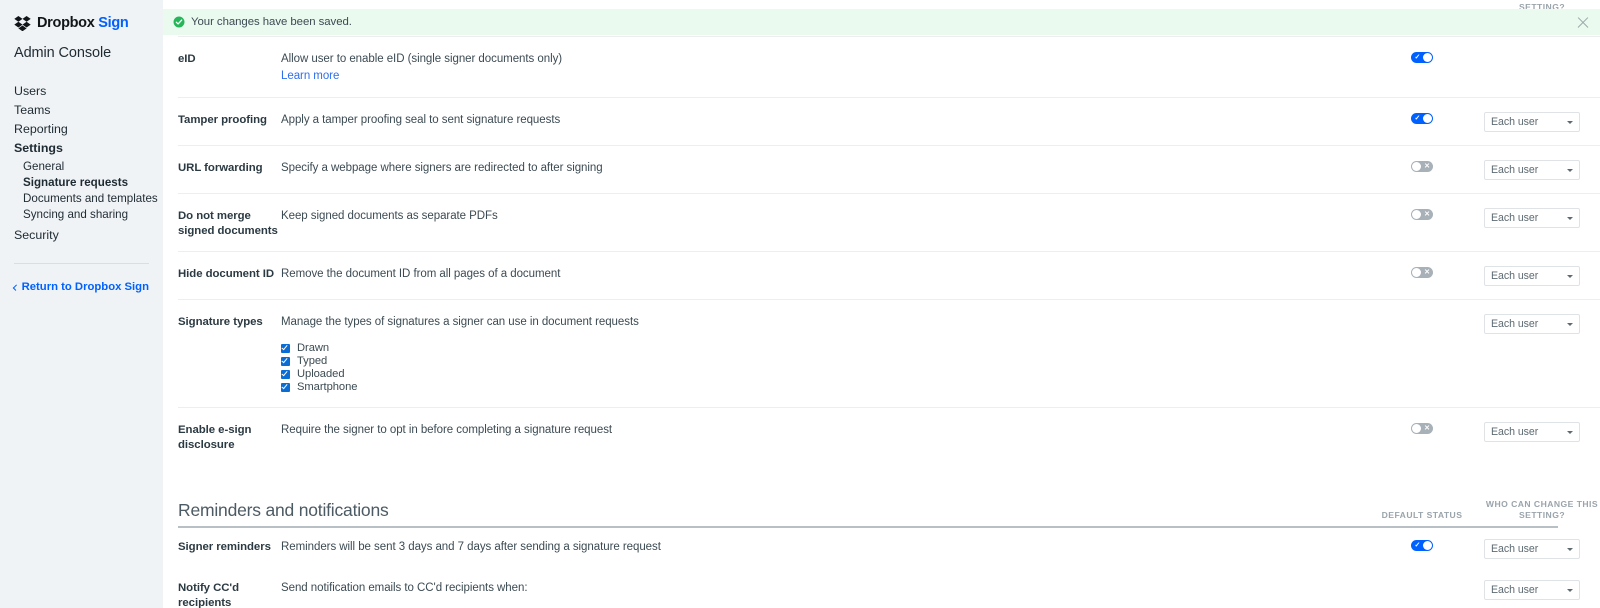 This screenshot has height=608, width=1600. I want to click on who-can-change-select-tamper-proofing: Each user, so click(1532, 122).